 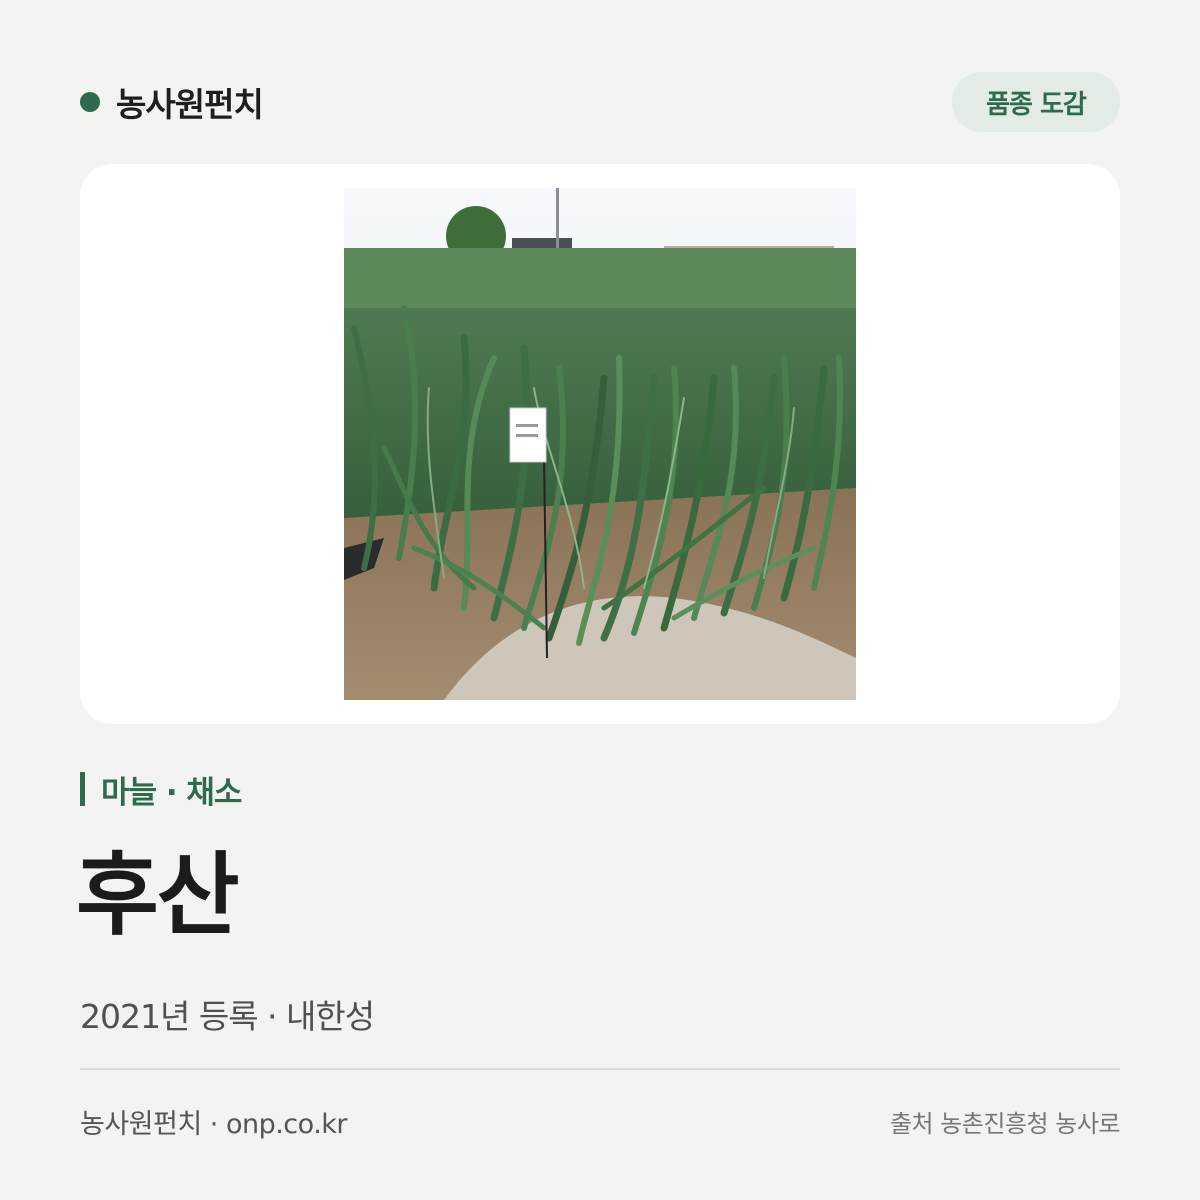 I want to click on category: 마늘 · 채소, so click(x=161, y=790).